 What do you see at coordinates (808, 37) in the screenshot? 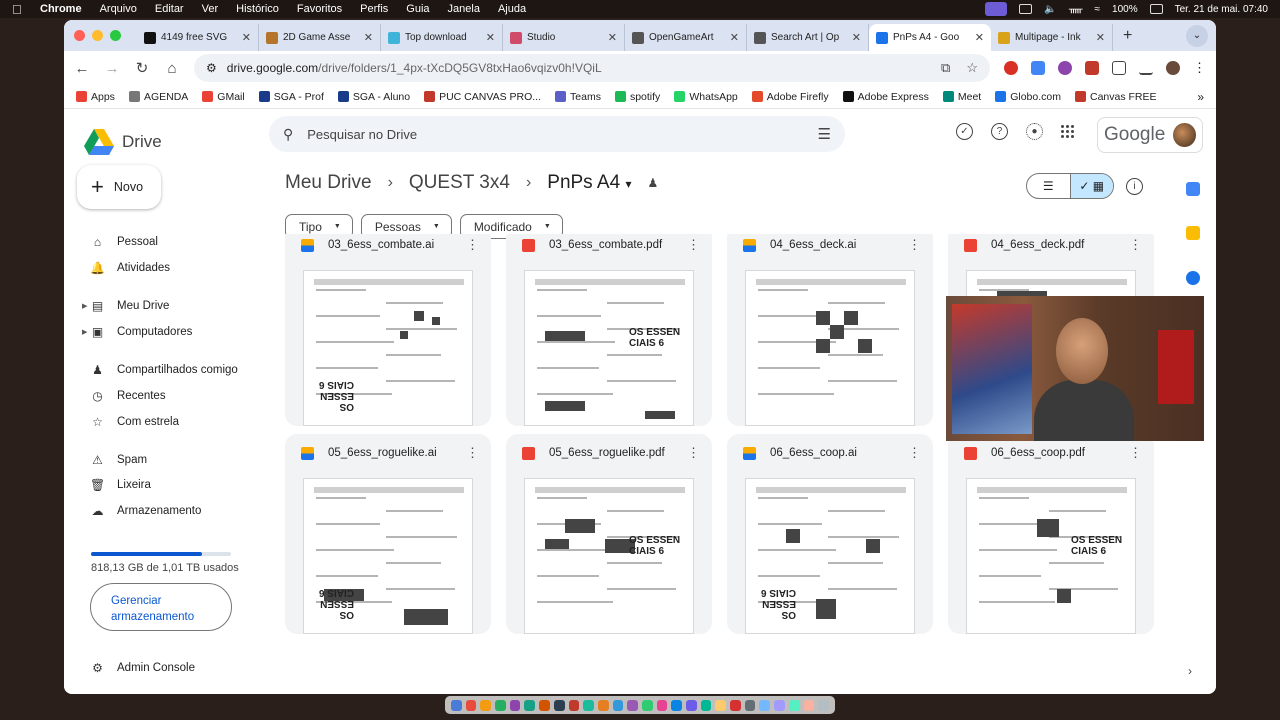
I see `browser-tab: Search Art | Op ✕` at bounding box center [808, 37].